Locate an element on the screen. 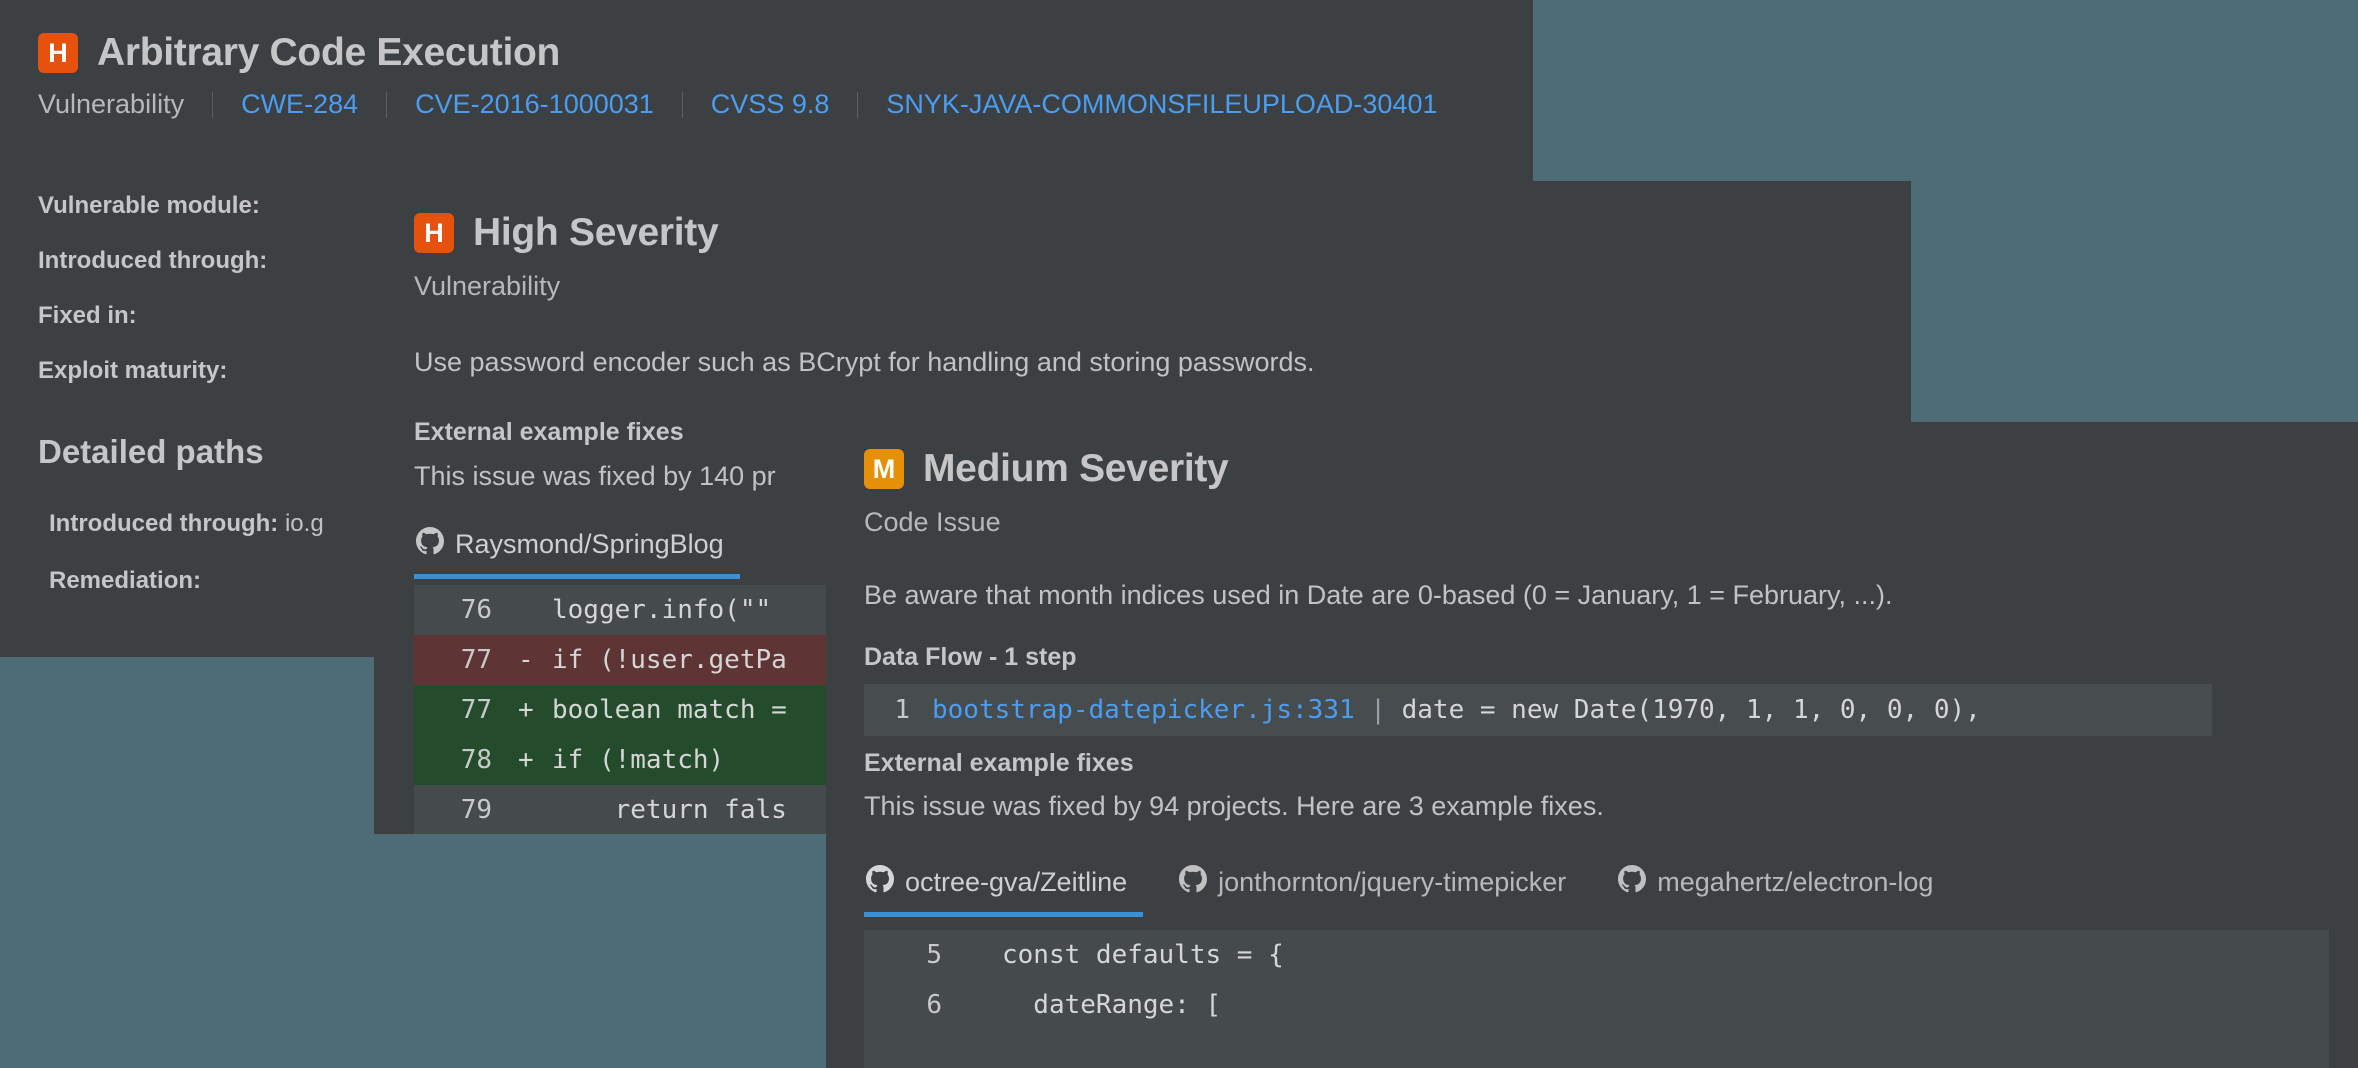 The width and height of the screenshot is (2358, 1068). high-severity-header: H High Severity Vulnerability is located at coordinates (566, 256).